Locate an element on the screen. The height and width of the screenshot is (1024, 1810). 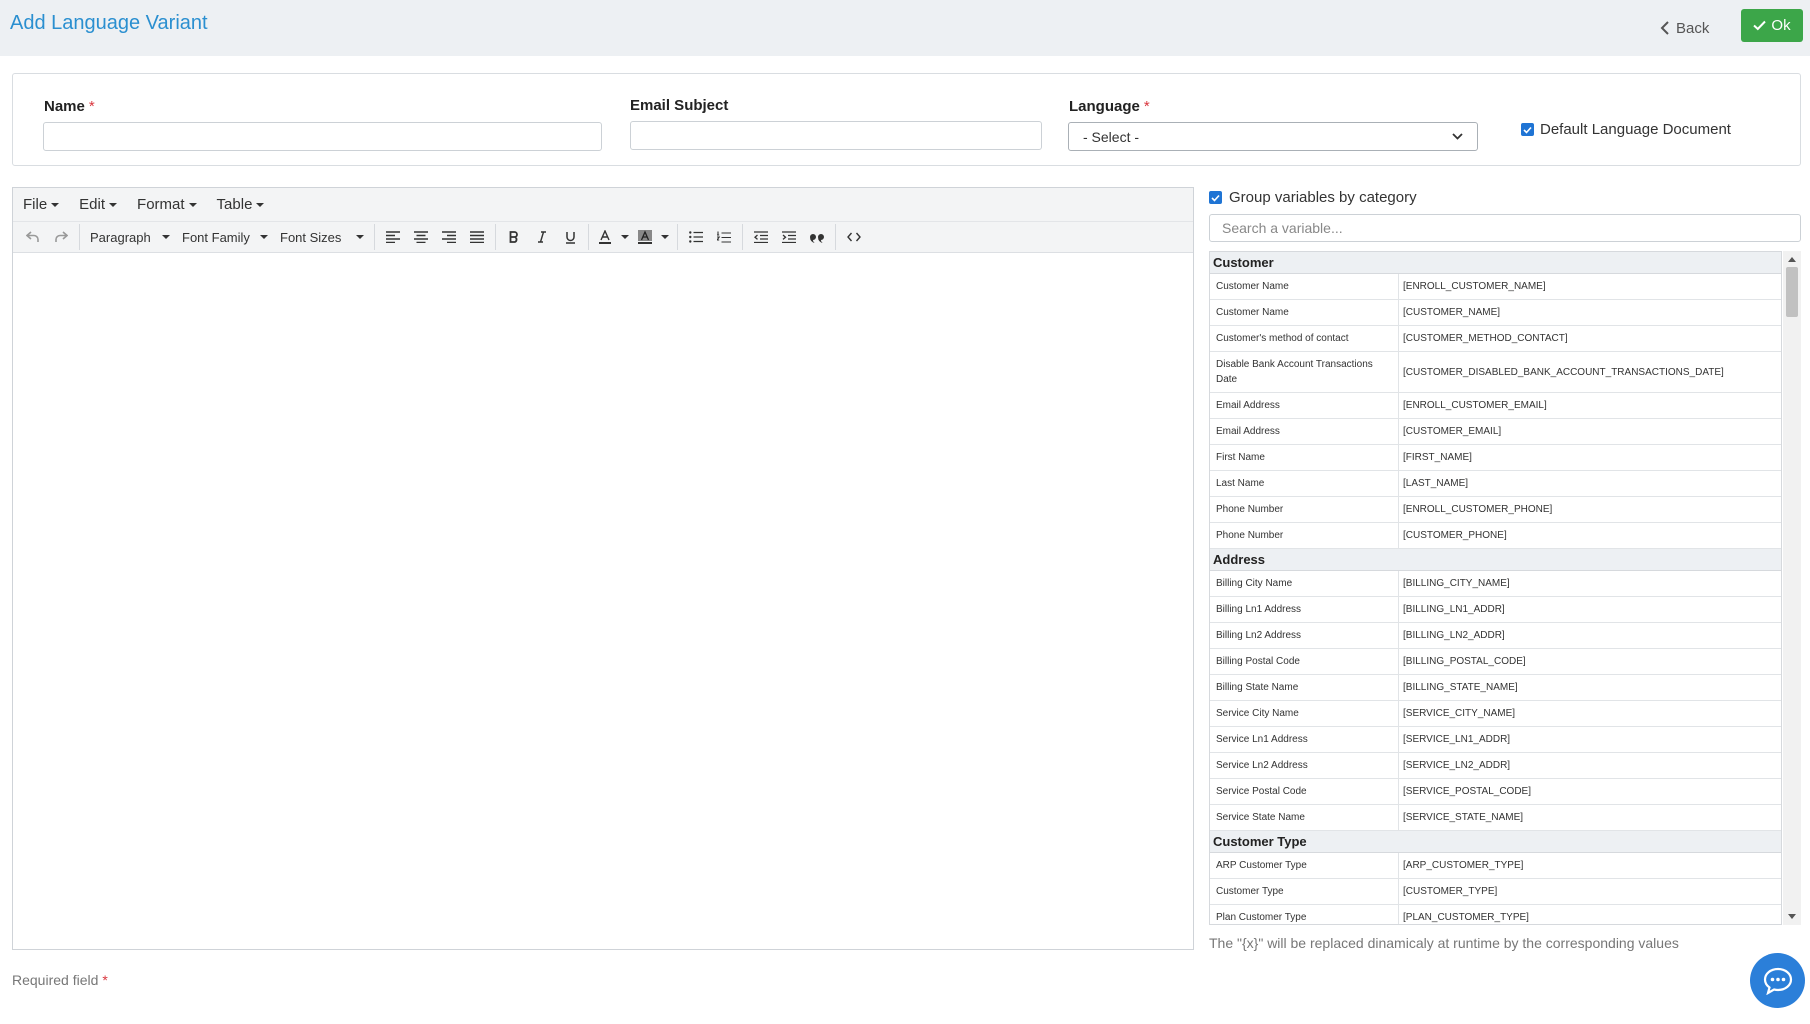
variable-token: [CUSTOMER_PHONE] is located at coordinates (1455, 535).